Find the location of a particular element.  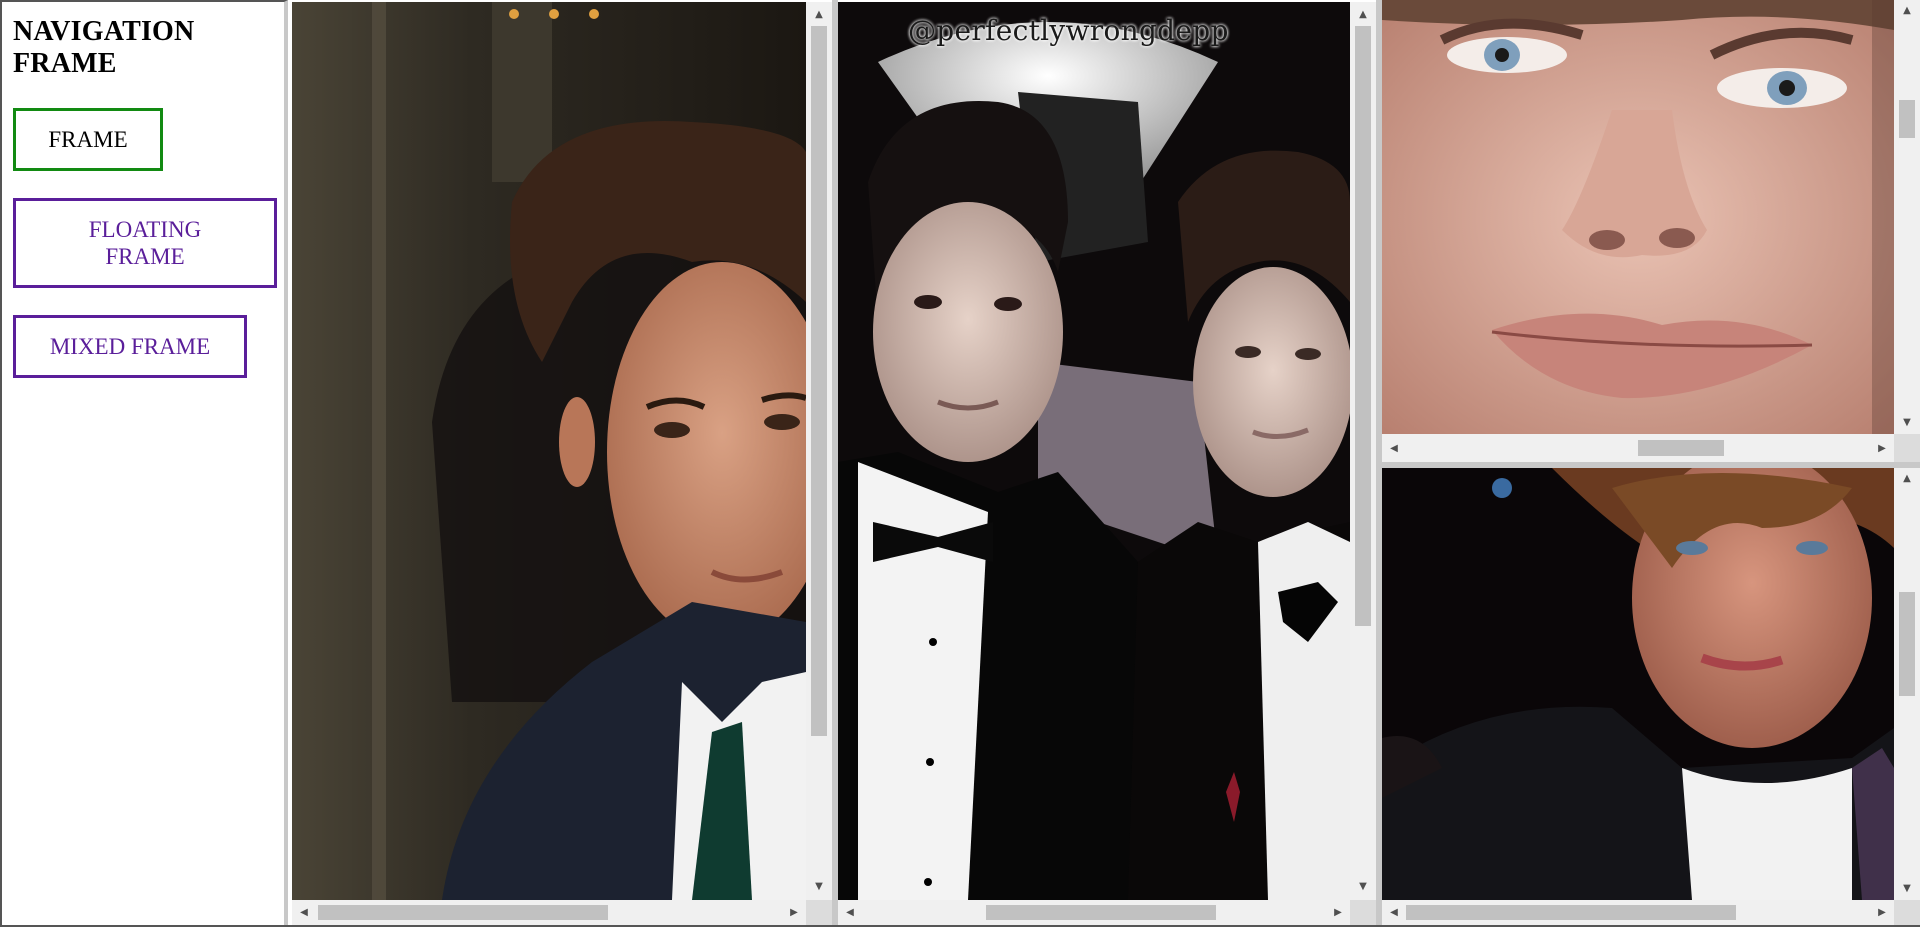

floating-frame-button: FLOATING FRAME is located at coordinates (145, 243).